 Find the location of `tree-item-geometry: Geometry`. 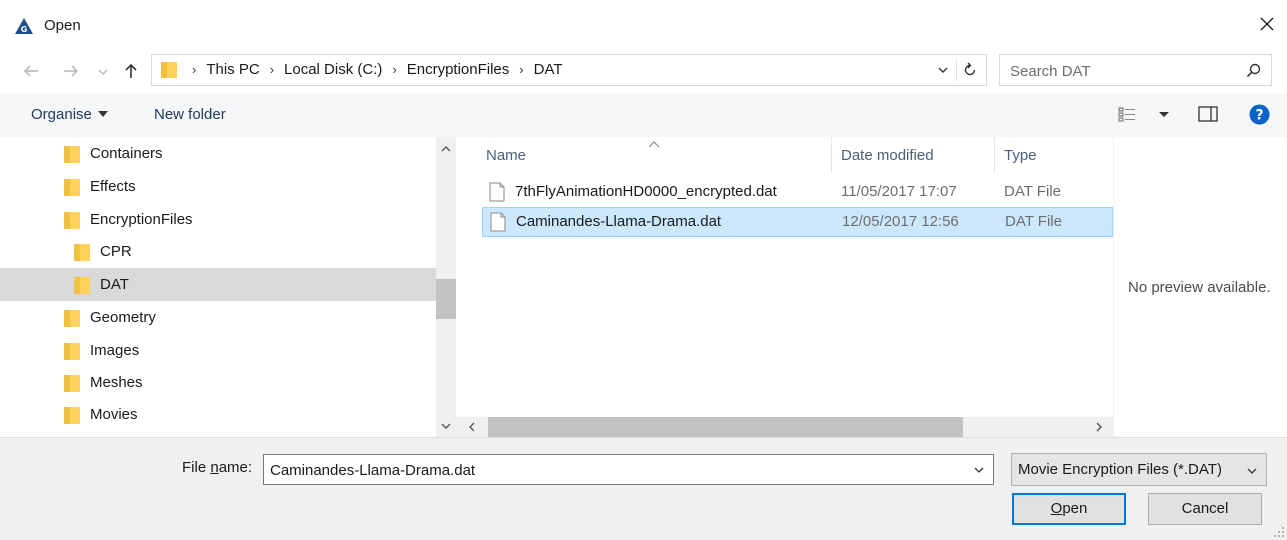

tree-item-geometry: Geometry is located at coordinates (218, 317).